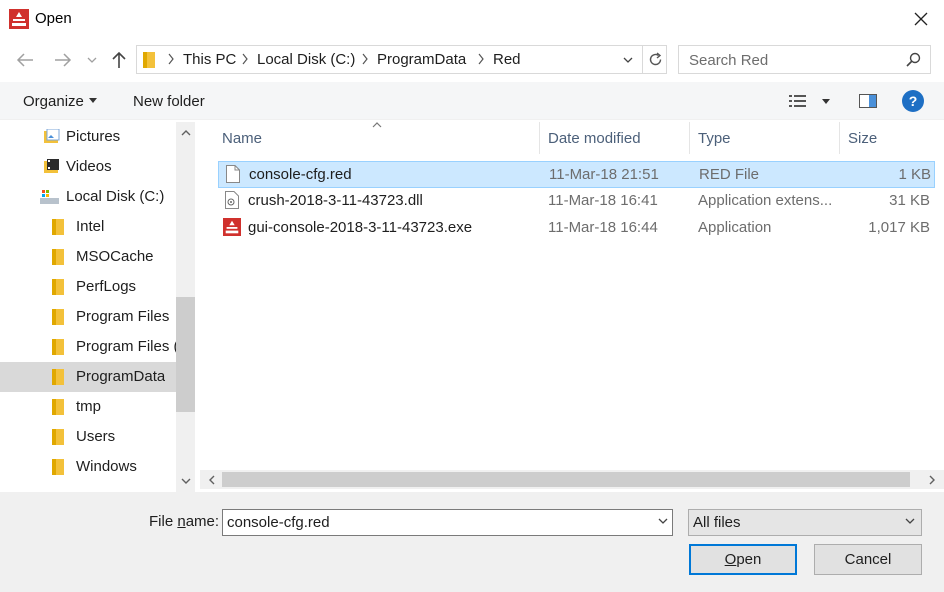 The height and width of the screenshot is (592, 944). What do you see at coordinates (729, 60) in the screenshot?
I see `search-placeholder: Search Red` at bounding box center [729, 60].